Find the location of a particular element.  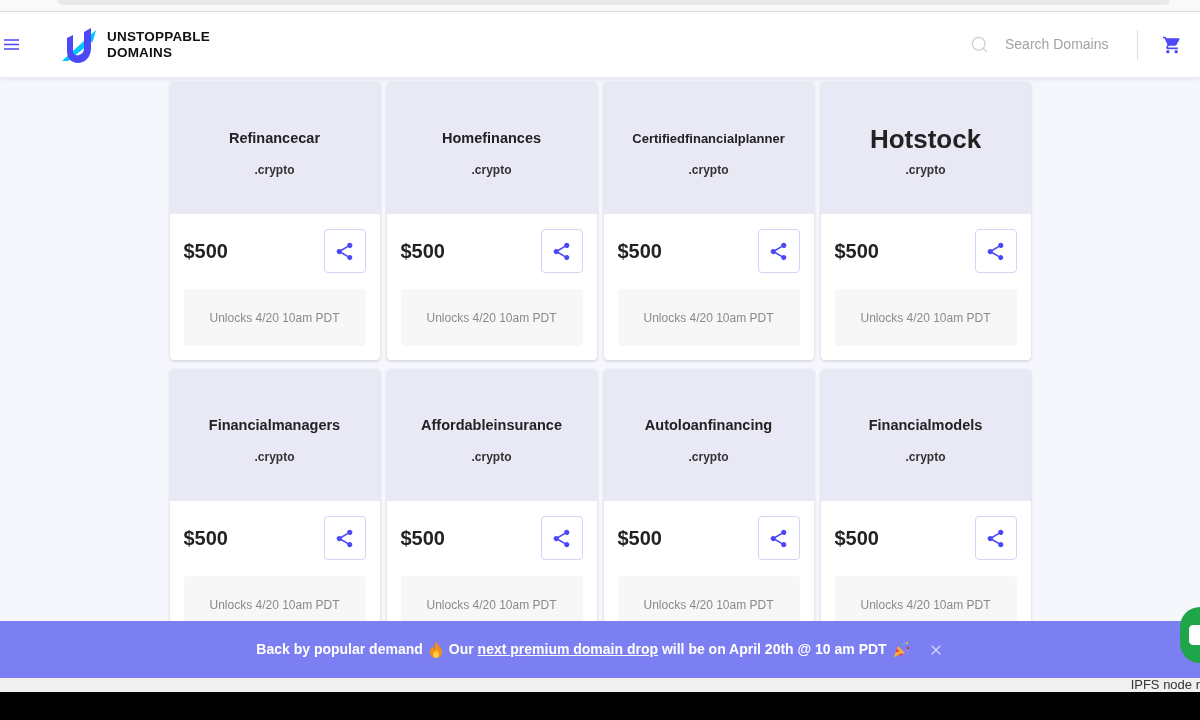

banner-text: Back by popular demand is located at coordinates (339, 649).